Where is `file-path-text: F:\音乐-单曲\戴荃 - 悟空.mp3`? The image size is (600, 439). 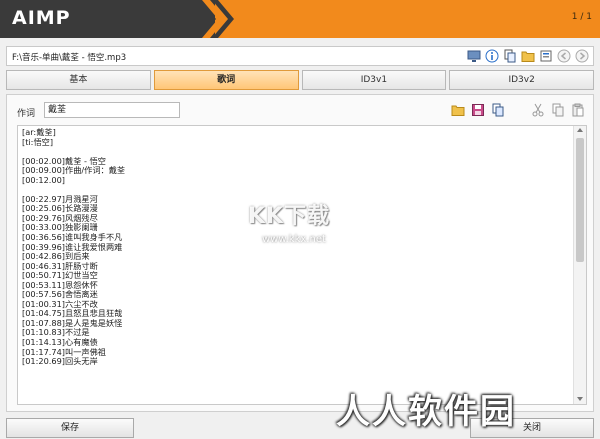 file-path-text: F:\音乐-单曲\戴荃 - 悟空.mp3 is located at coordinates (69, 58).